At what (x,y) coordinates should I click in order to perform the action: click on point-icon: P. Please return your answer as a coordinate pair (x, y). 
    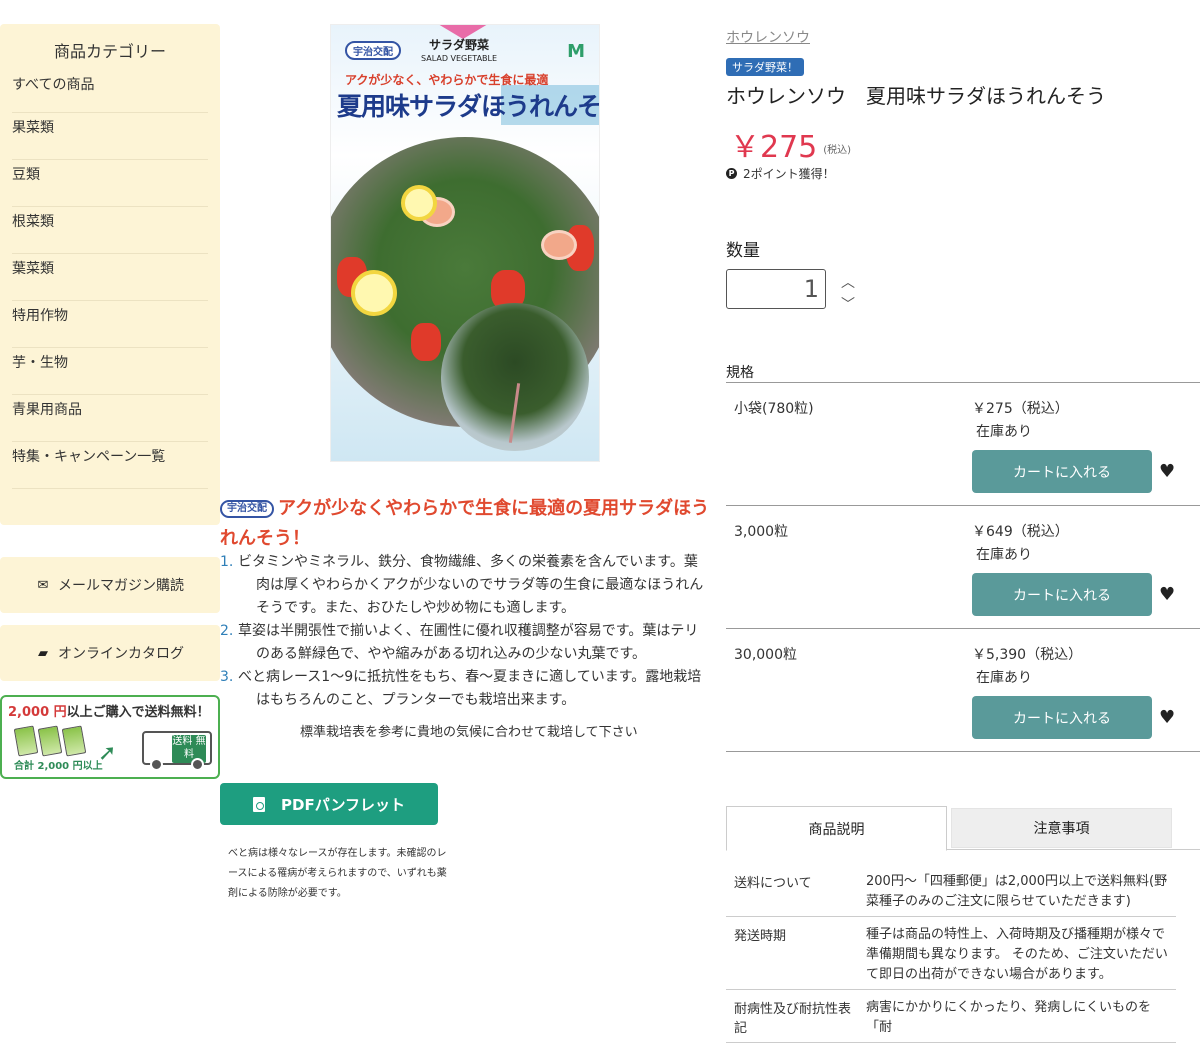
    Looking at the image, I should click on (731, 173).